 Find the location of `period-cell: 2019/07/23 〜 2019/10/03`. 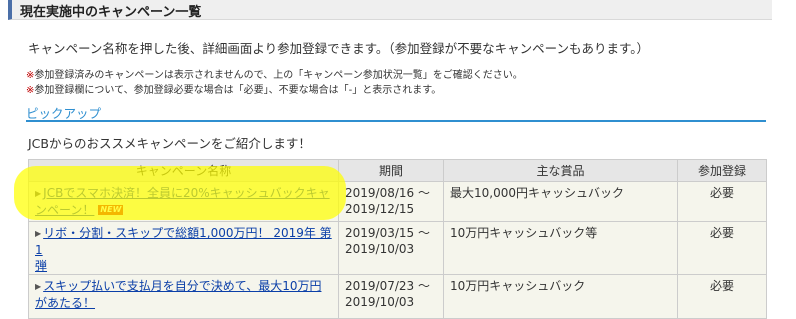

period-cell: 2019/07/23 〜 2019/10/03 is located at coordinates (391, 296).